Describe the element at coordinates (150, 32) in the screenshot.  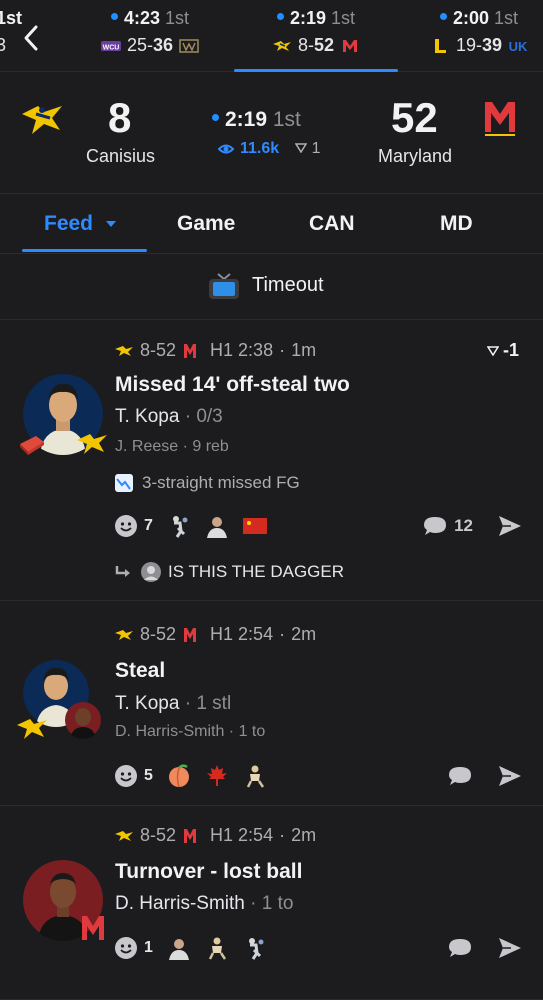
I see `ticker-game-1: 4:23 1st WCU 25-36` at that location.